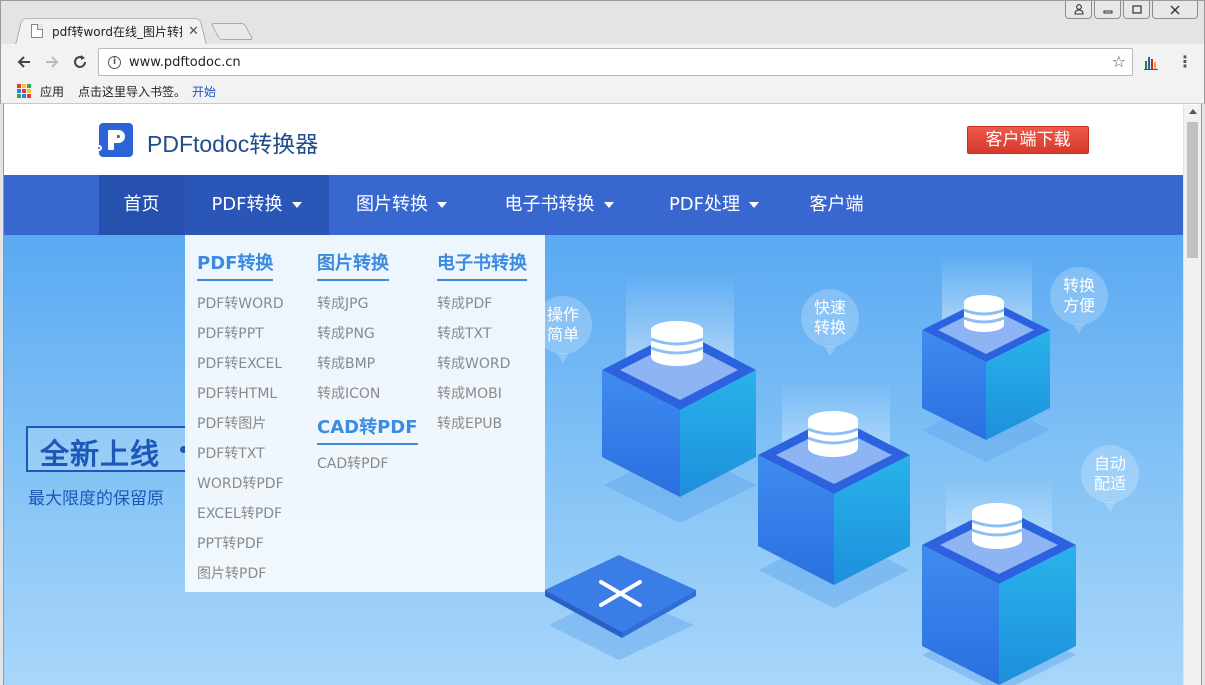 The width and height of the screenshot is (1205, 685). What do you see at coordinates (482, 265) in the screenshot?
I see `dropdown-heading: 电子书转换` at bounding box center [482, 265].